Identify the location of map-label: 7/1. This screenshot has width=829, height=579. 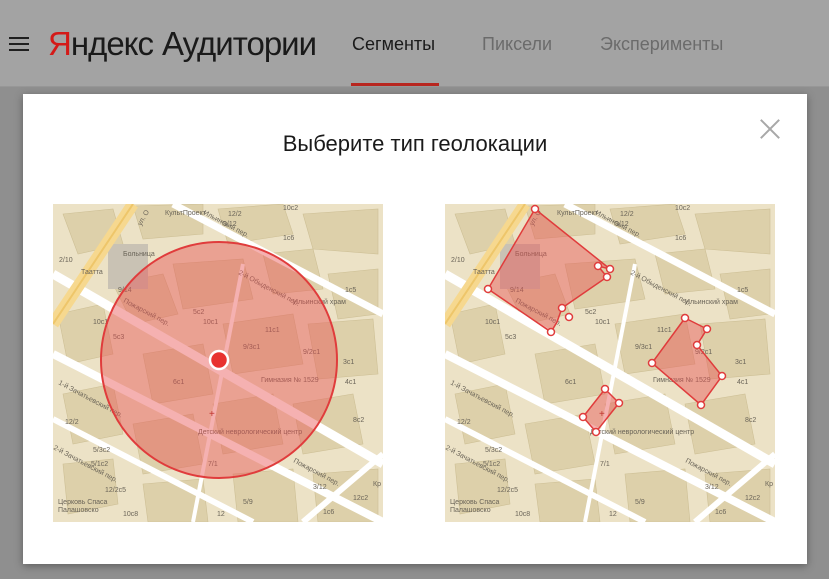
(605, 464).